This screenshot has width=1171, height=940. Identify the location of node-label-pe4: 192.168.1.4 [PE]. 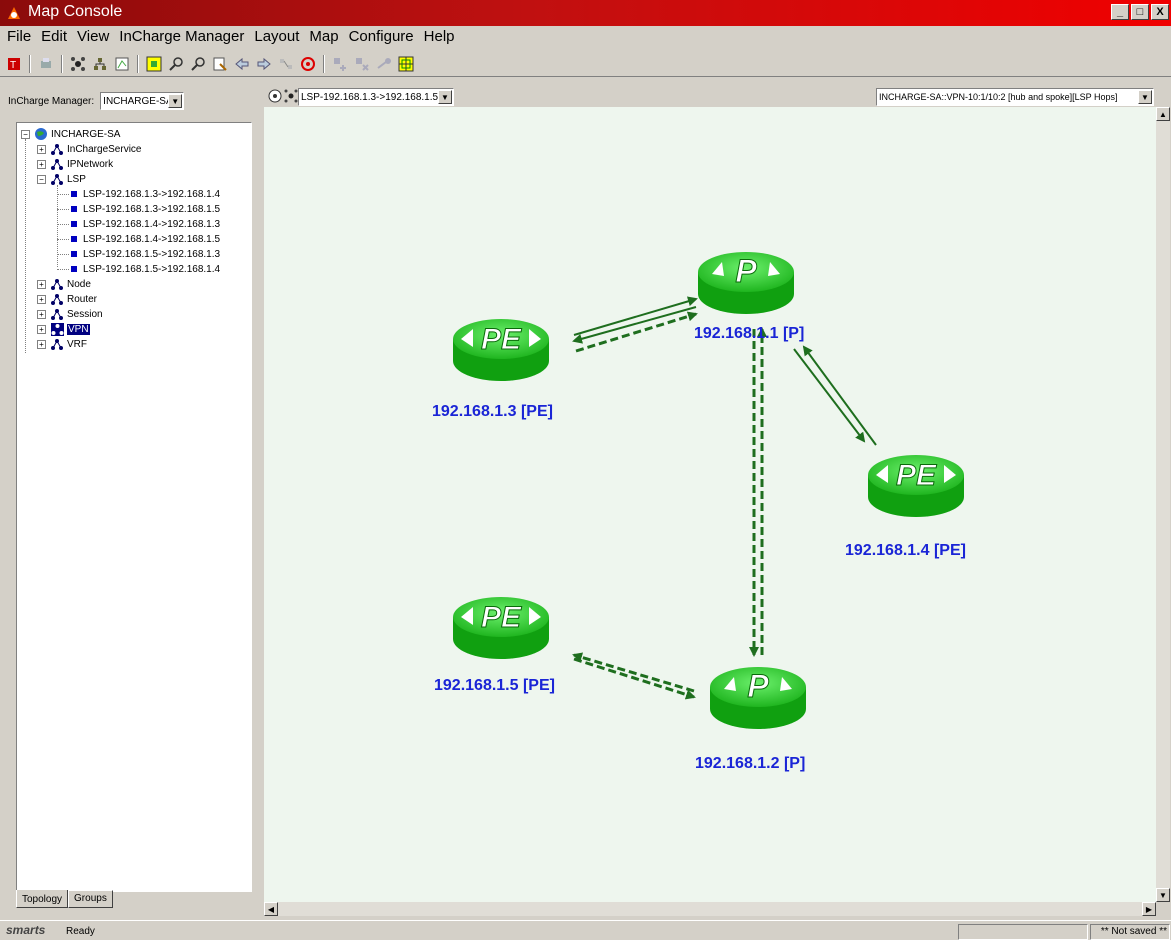
(905, 551).